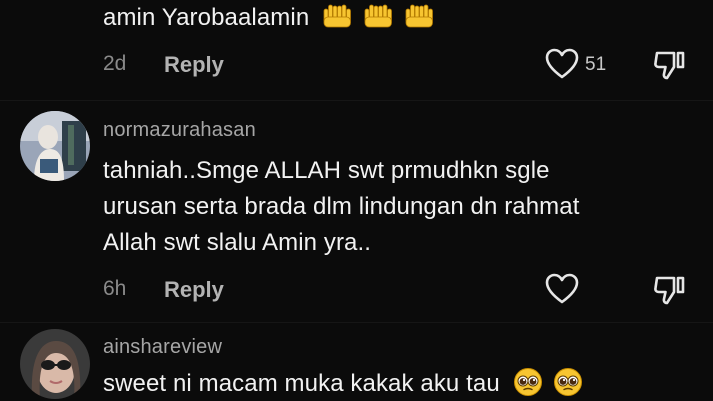 The height and width of the screenshot is (401, 713). Describe the element at coordinates (596, 64) in the screenshot. I see `like-count: 51` at that location.